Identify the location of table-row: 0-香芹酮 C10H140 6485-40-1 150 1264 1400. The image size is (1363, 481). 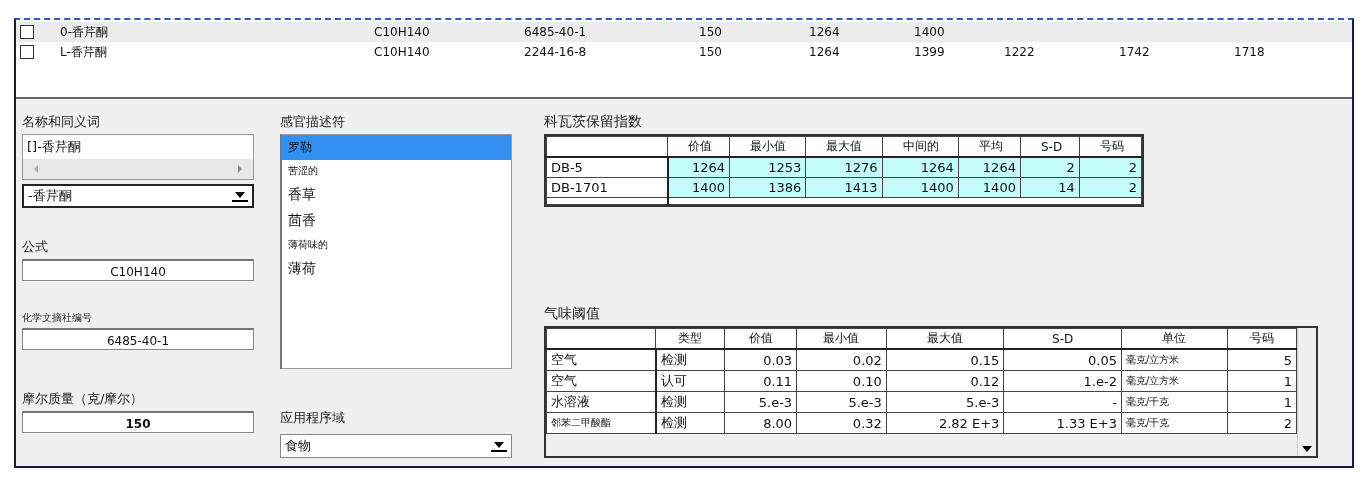
(684, 32).